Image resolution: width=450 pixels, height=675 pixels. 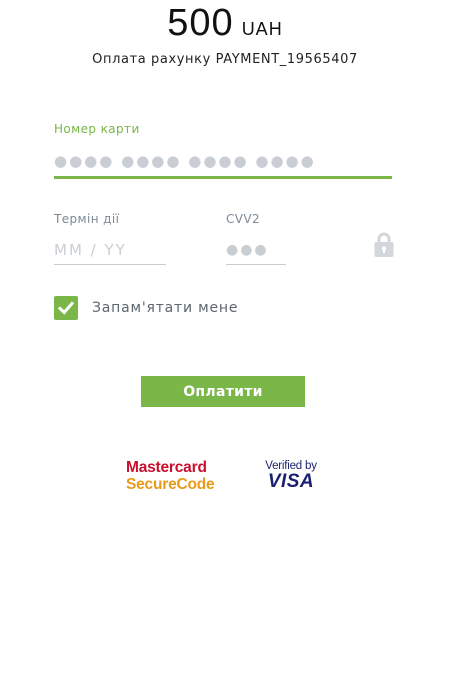 What do you see at coordinates (165, 308) in the screenshot?
I see `remember-me-label: Запам'ятати мене` at bounding box center [165, 308].